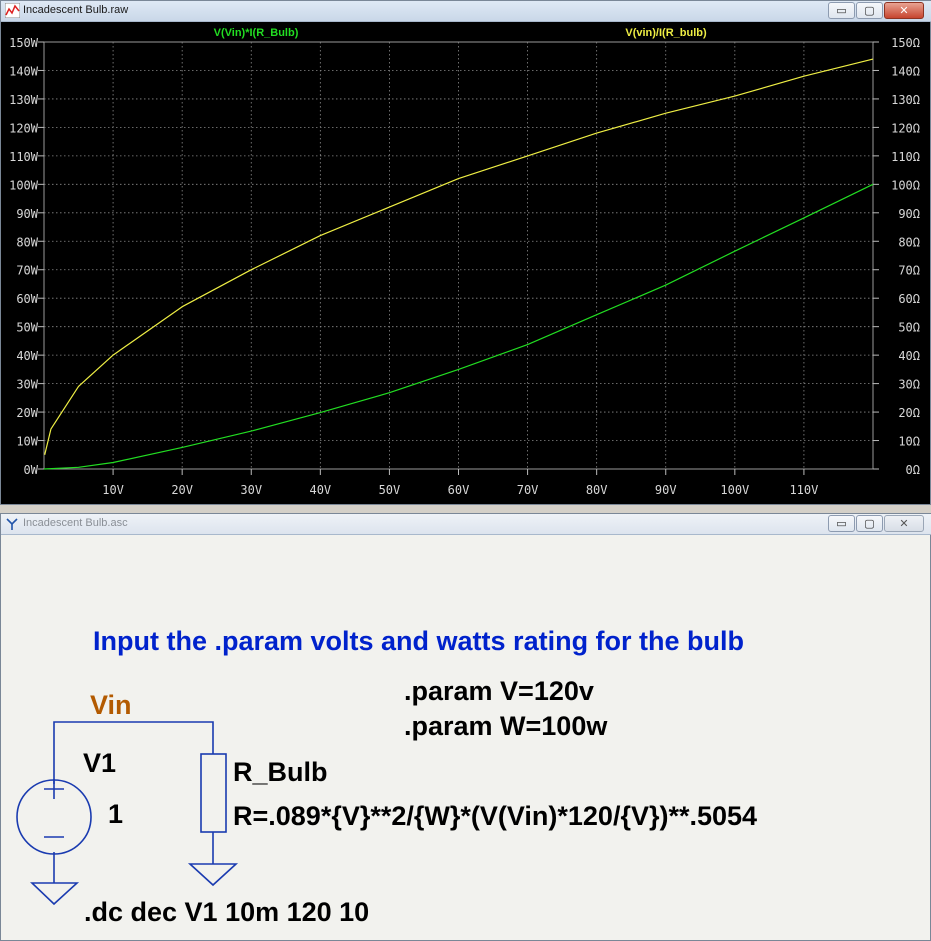 The image size is (931, 941). Describe the element at coordinates (528, 490) in the screenshot. I see `x-axis-tick-label: 70V` at that location.